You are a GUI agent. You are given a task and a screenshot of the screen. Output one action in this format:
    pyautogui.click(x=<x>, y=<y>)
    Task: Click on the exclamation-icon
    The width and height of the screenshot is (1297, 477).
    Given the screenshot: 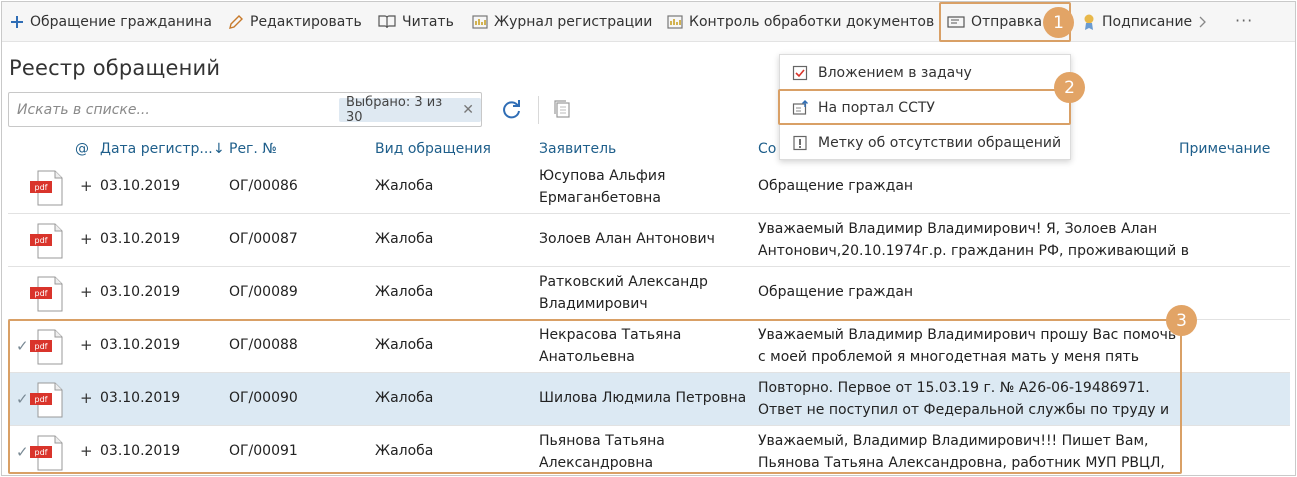 What is the action you would take?
    pyautogui.click(x=800, y=142)
    